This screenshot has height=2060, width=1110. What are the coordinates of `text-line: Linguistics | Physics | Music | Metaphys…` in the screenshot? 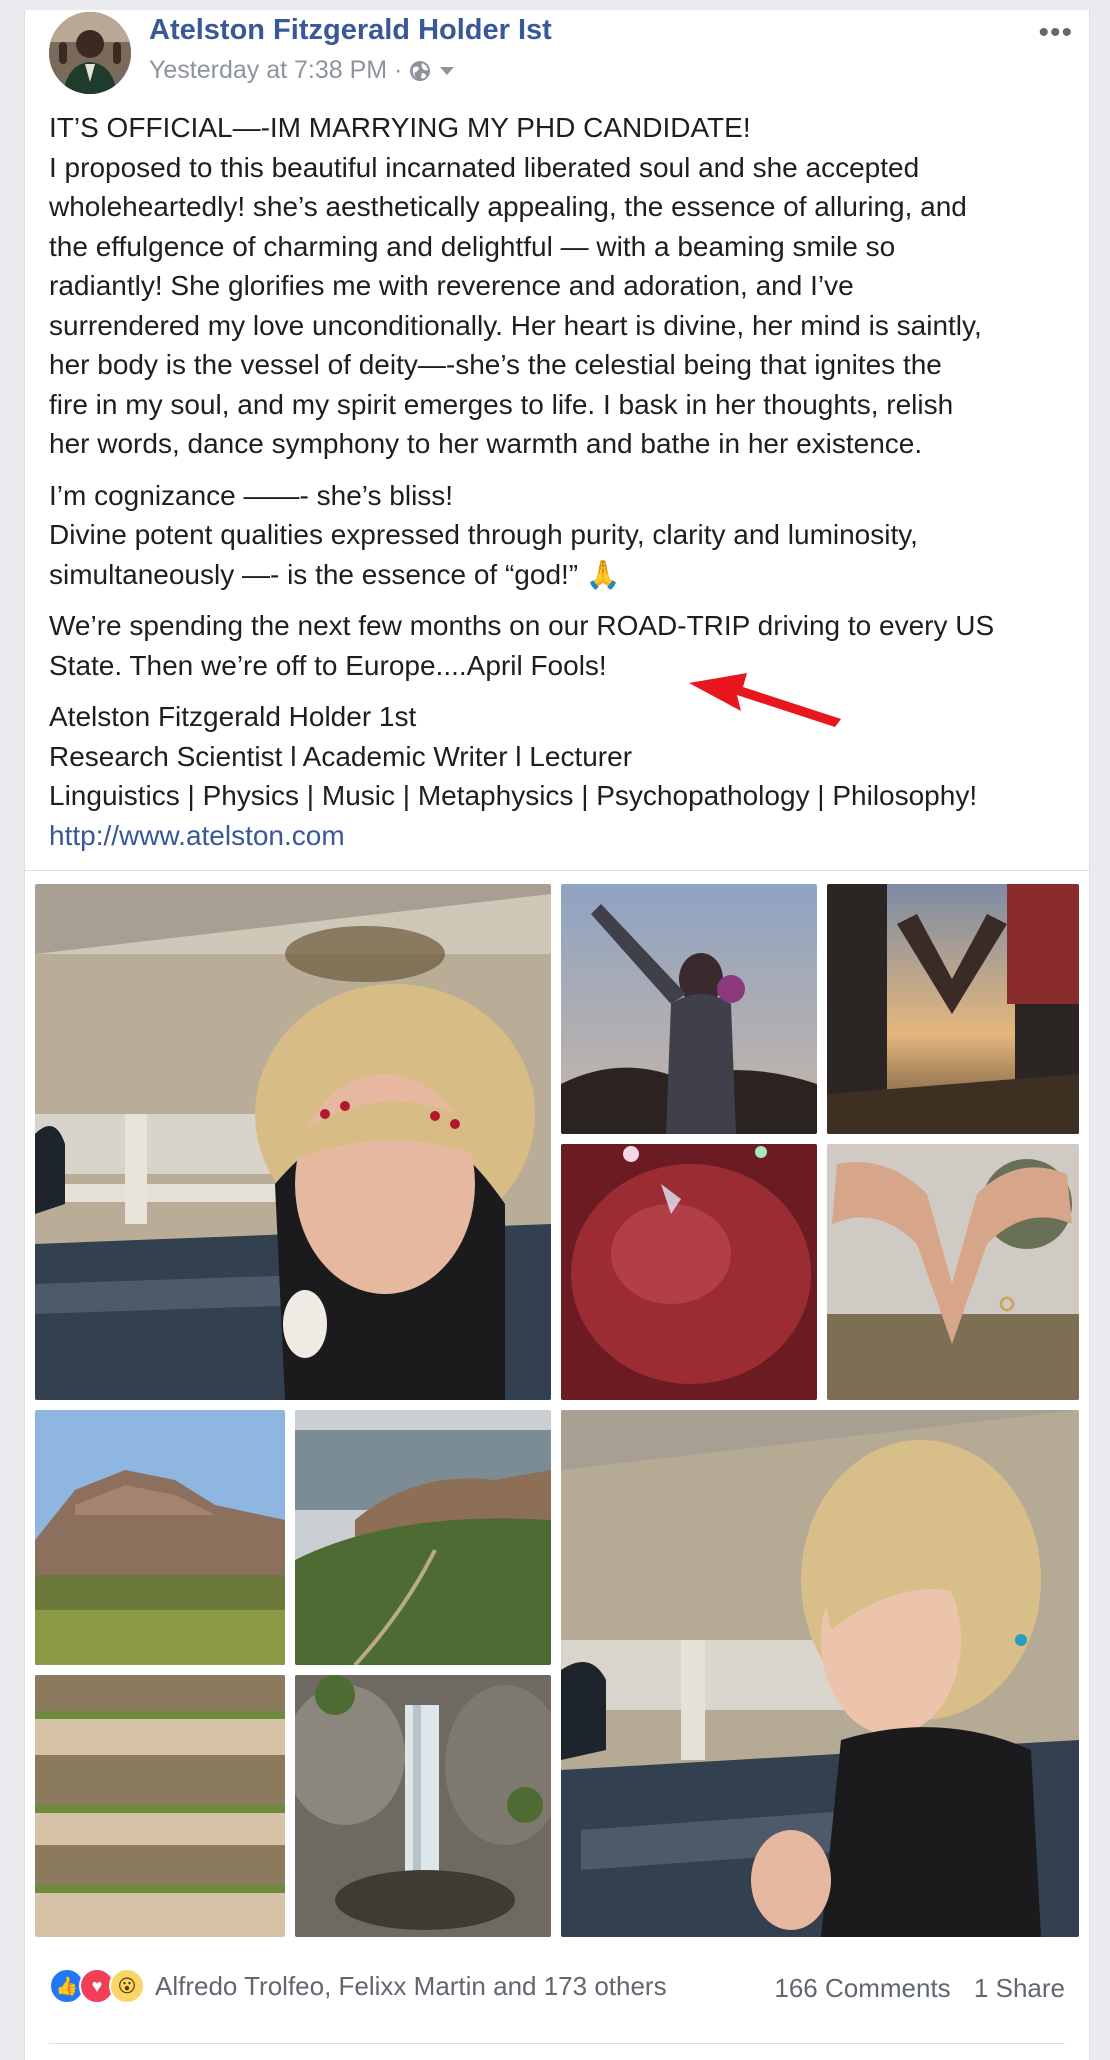 It's located at (513, 795).